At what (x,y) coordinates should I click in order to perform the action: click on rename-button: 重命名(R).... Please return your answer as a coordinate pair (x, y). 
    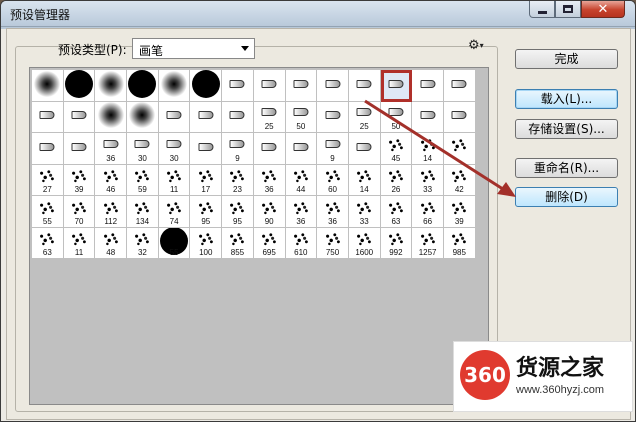
    Looking at the image, I should click on (566, 168).